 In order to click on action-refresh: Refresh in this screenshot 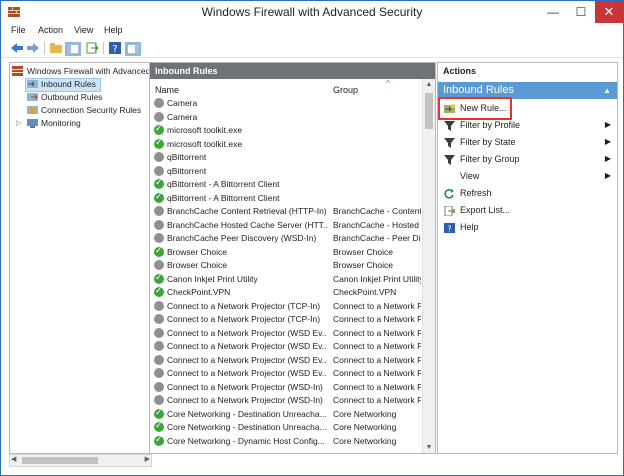, I will do `click(527, 193)`.